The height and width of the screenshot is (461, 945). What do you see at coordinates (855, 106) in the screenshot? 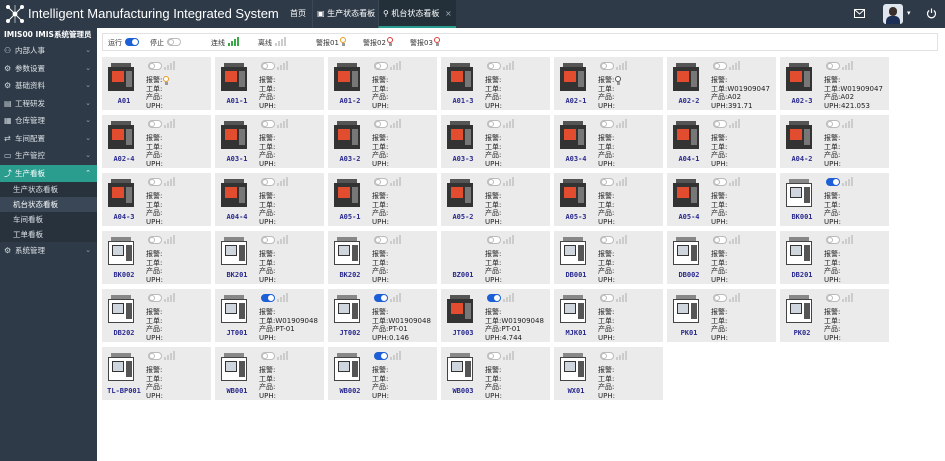
I see `uph-value: 421.053` at bounding box center [855, 106].